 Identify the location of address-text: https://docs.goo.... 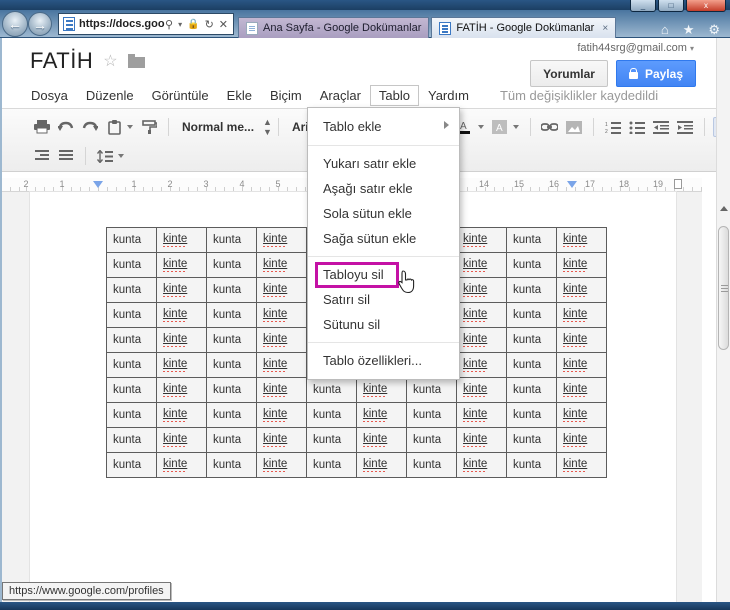
(122, 24).